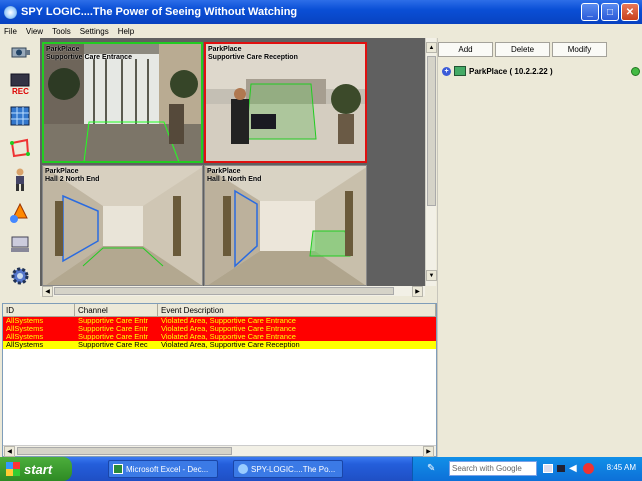 This screenshot has height=481, width=642. What do you see at coordinates (10, 31) in the screenshot?
I see `menu-file: File` at bounding box center [10, 31].